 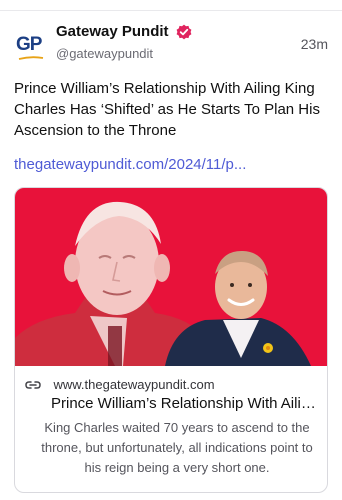 What do you see at coordinates (31, 58) in the screenshot?
I see `logo-swoosh-icon` at bounding box center [31, 58].